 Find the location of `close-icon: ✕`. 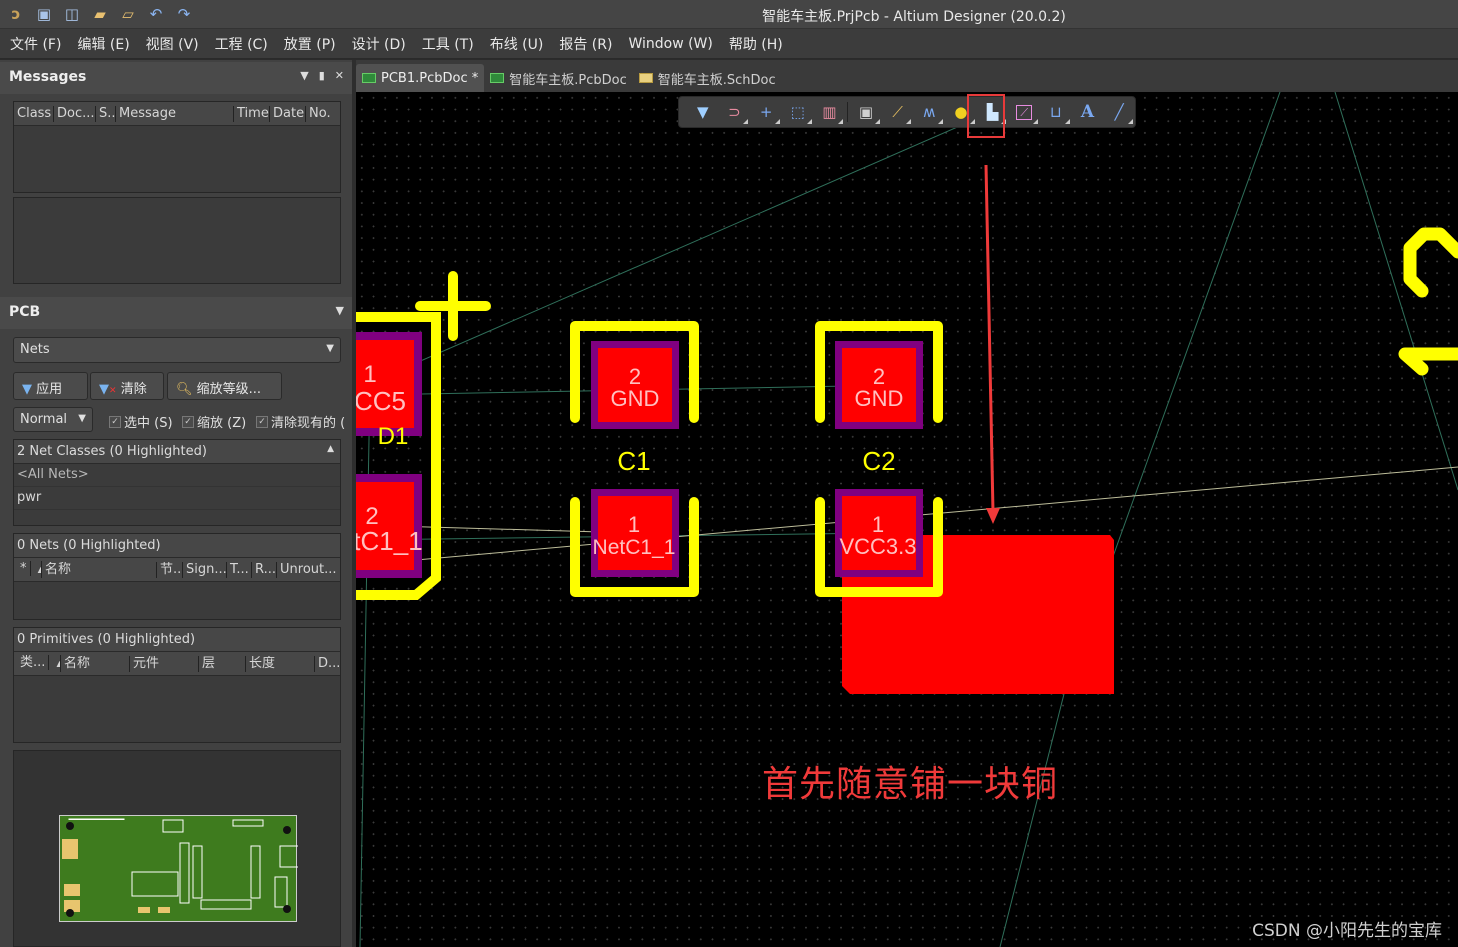

close-icon: ✕ is located at coordinates (339, 75).